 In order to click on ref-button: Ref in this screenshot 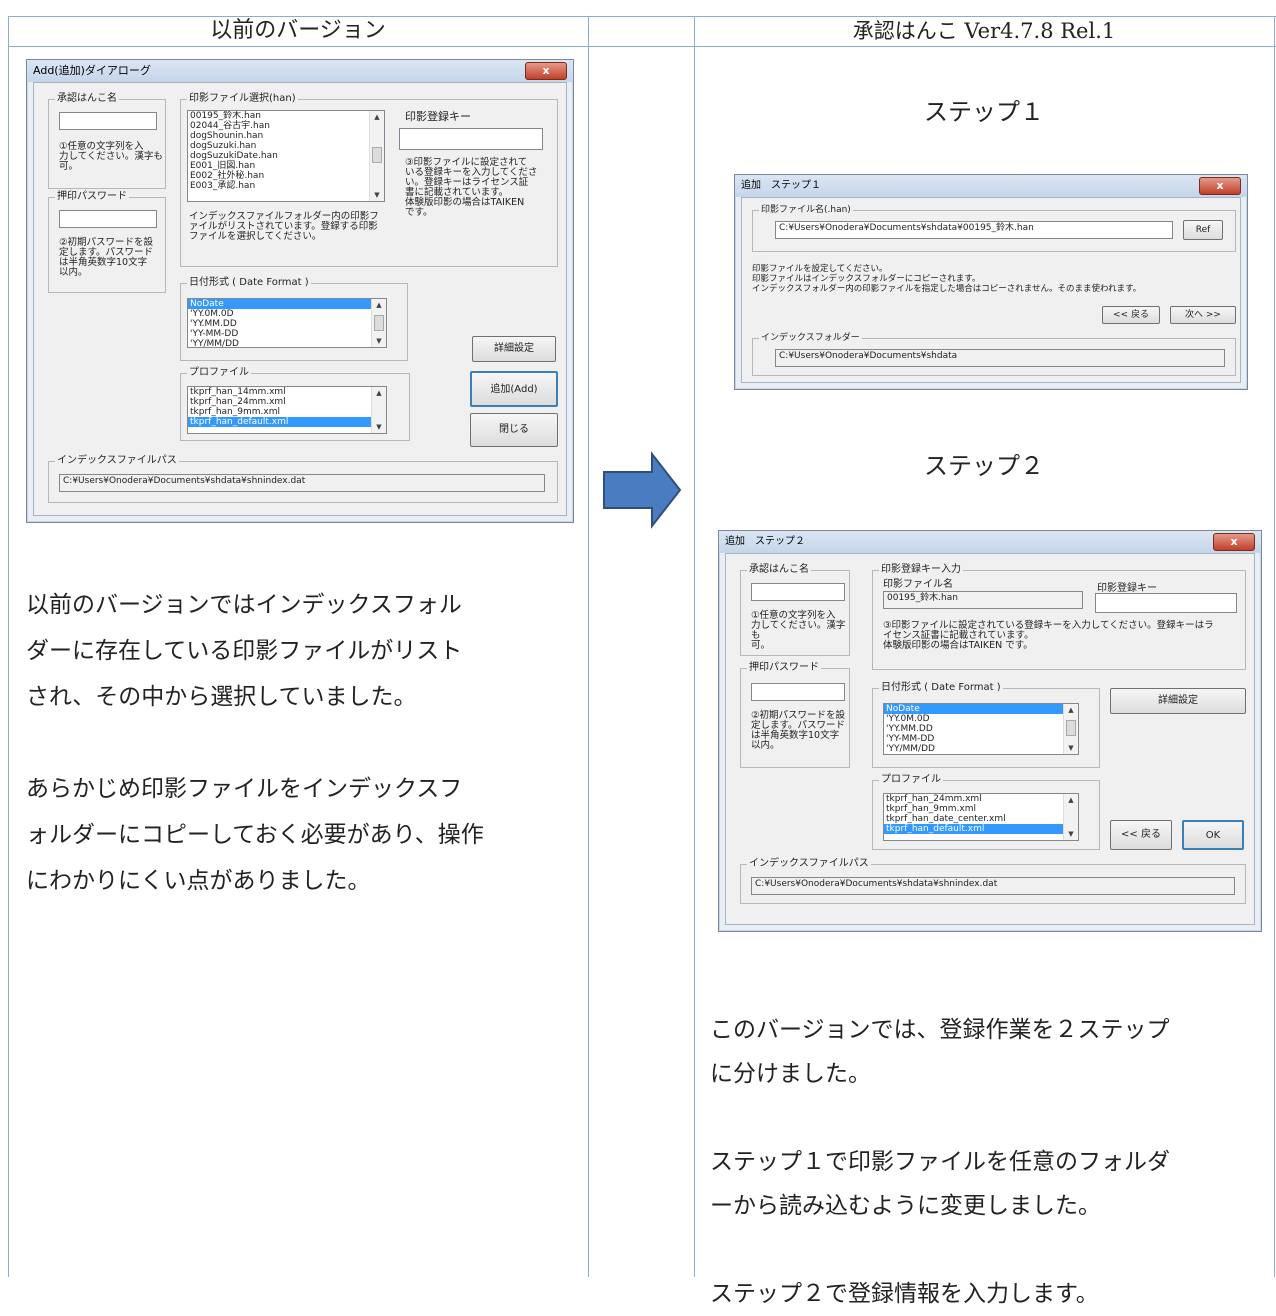, I will do `click(1203, 230)`.